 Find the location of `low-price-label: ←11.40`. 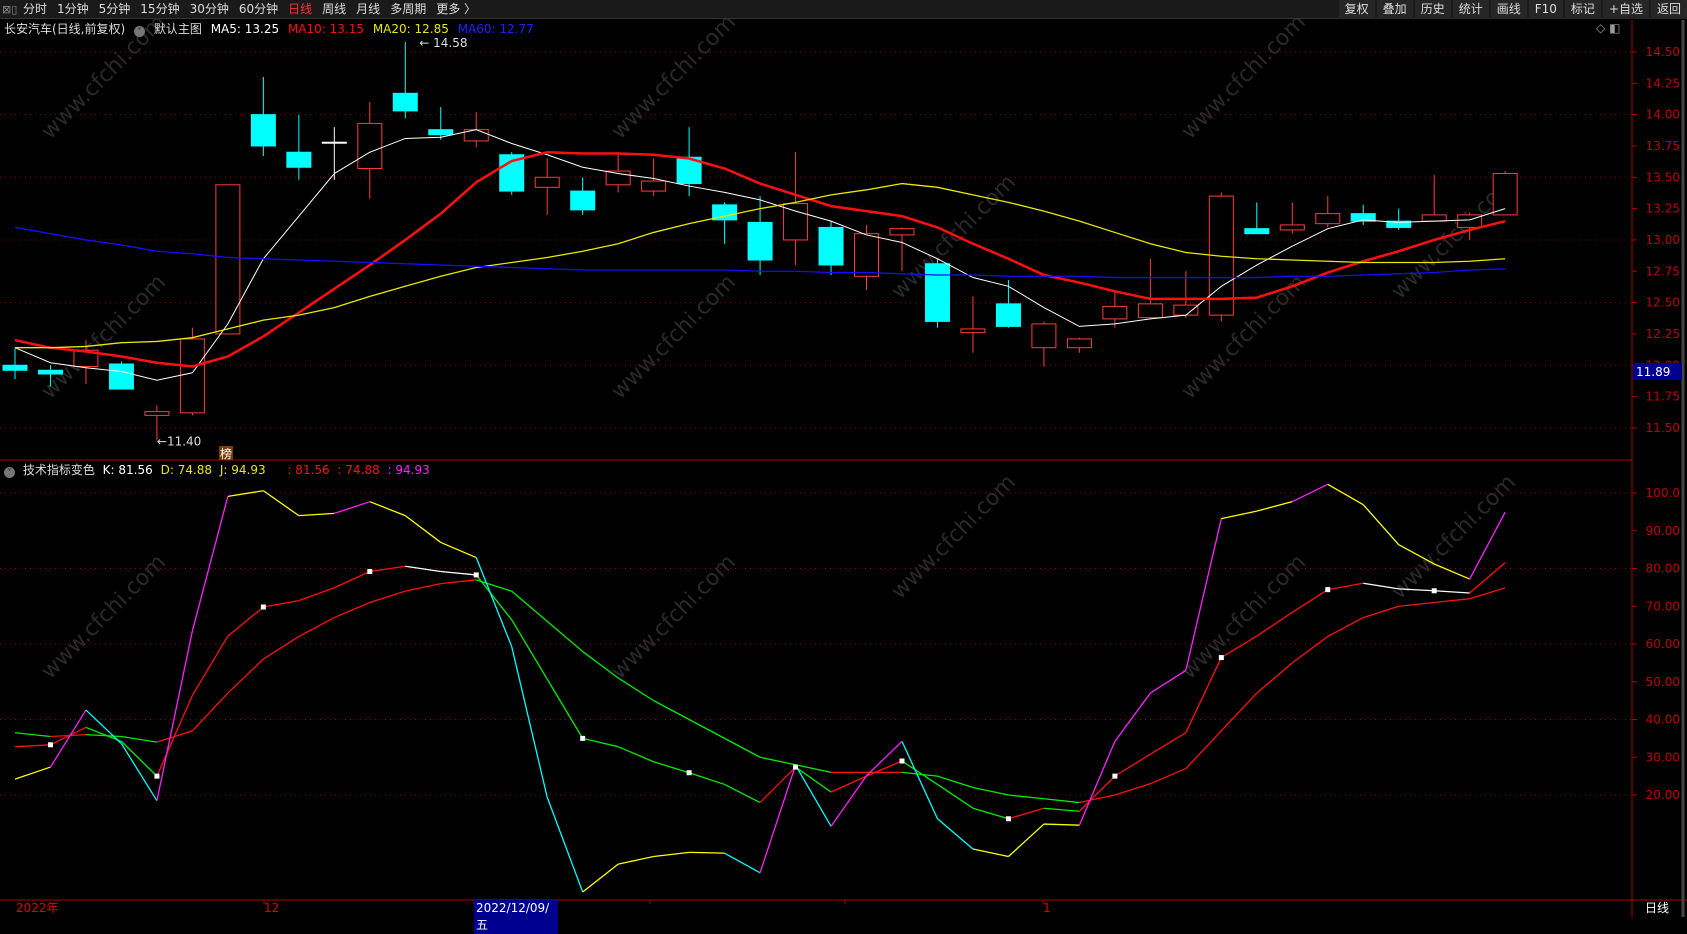

low-price-label: ←11.40 is located at coordinates (179, 441).